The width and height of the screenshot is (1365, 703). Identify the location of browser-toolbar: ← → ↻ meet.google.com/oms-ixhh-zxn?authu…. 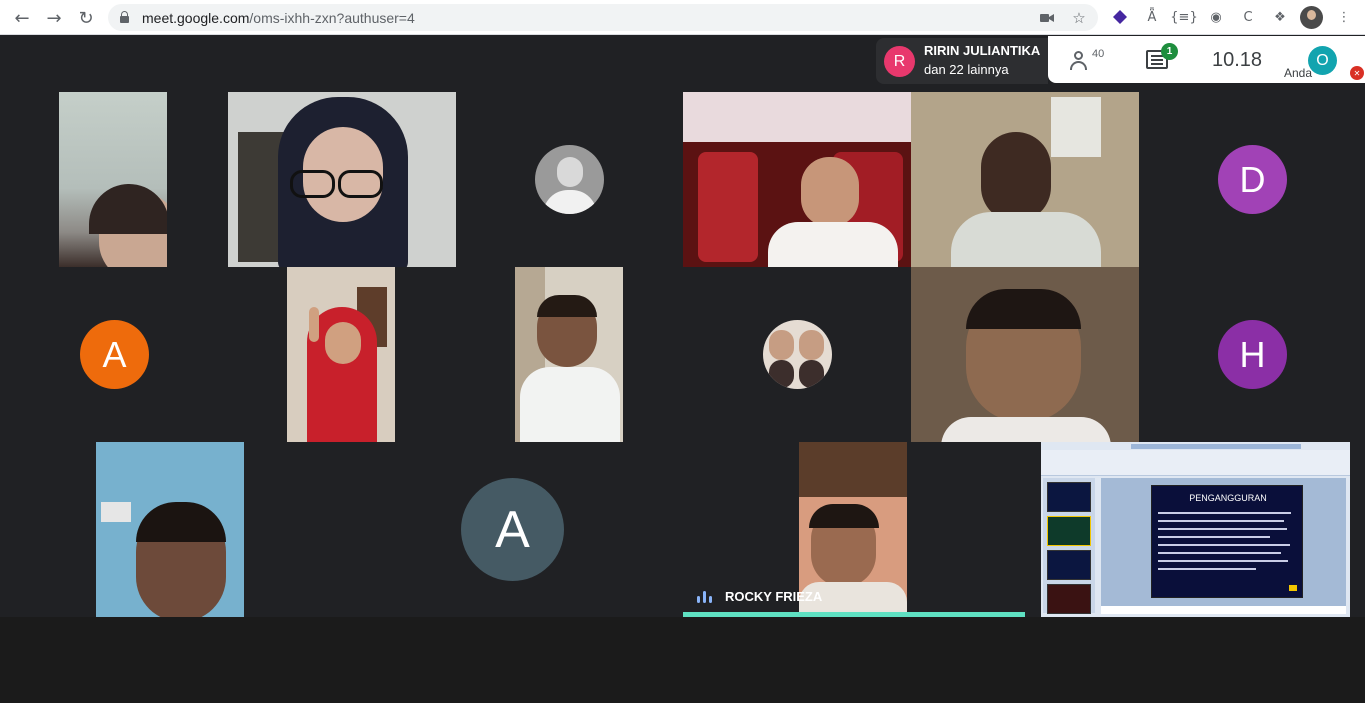
(682, 17).